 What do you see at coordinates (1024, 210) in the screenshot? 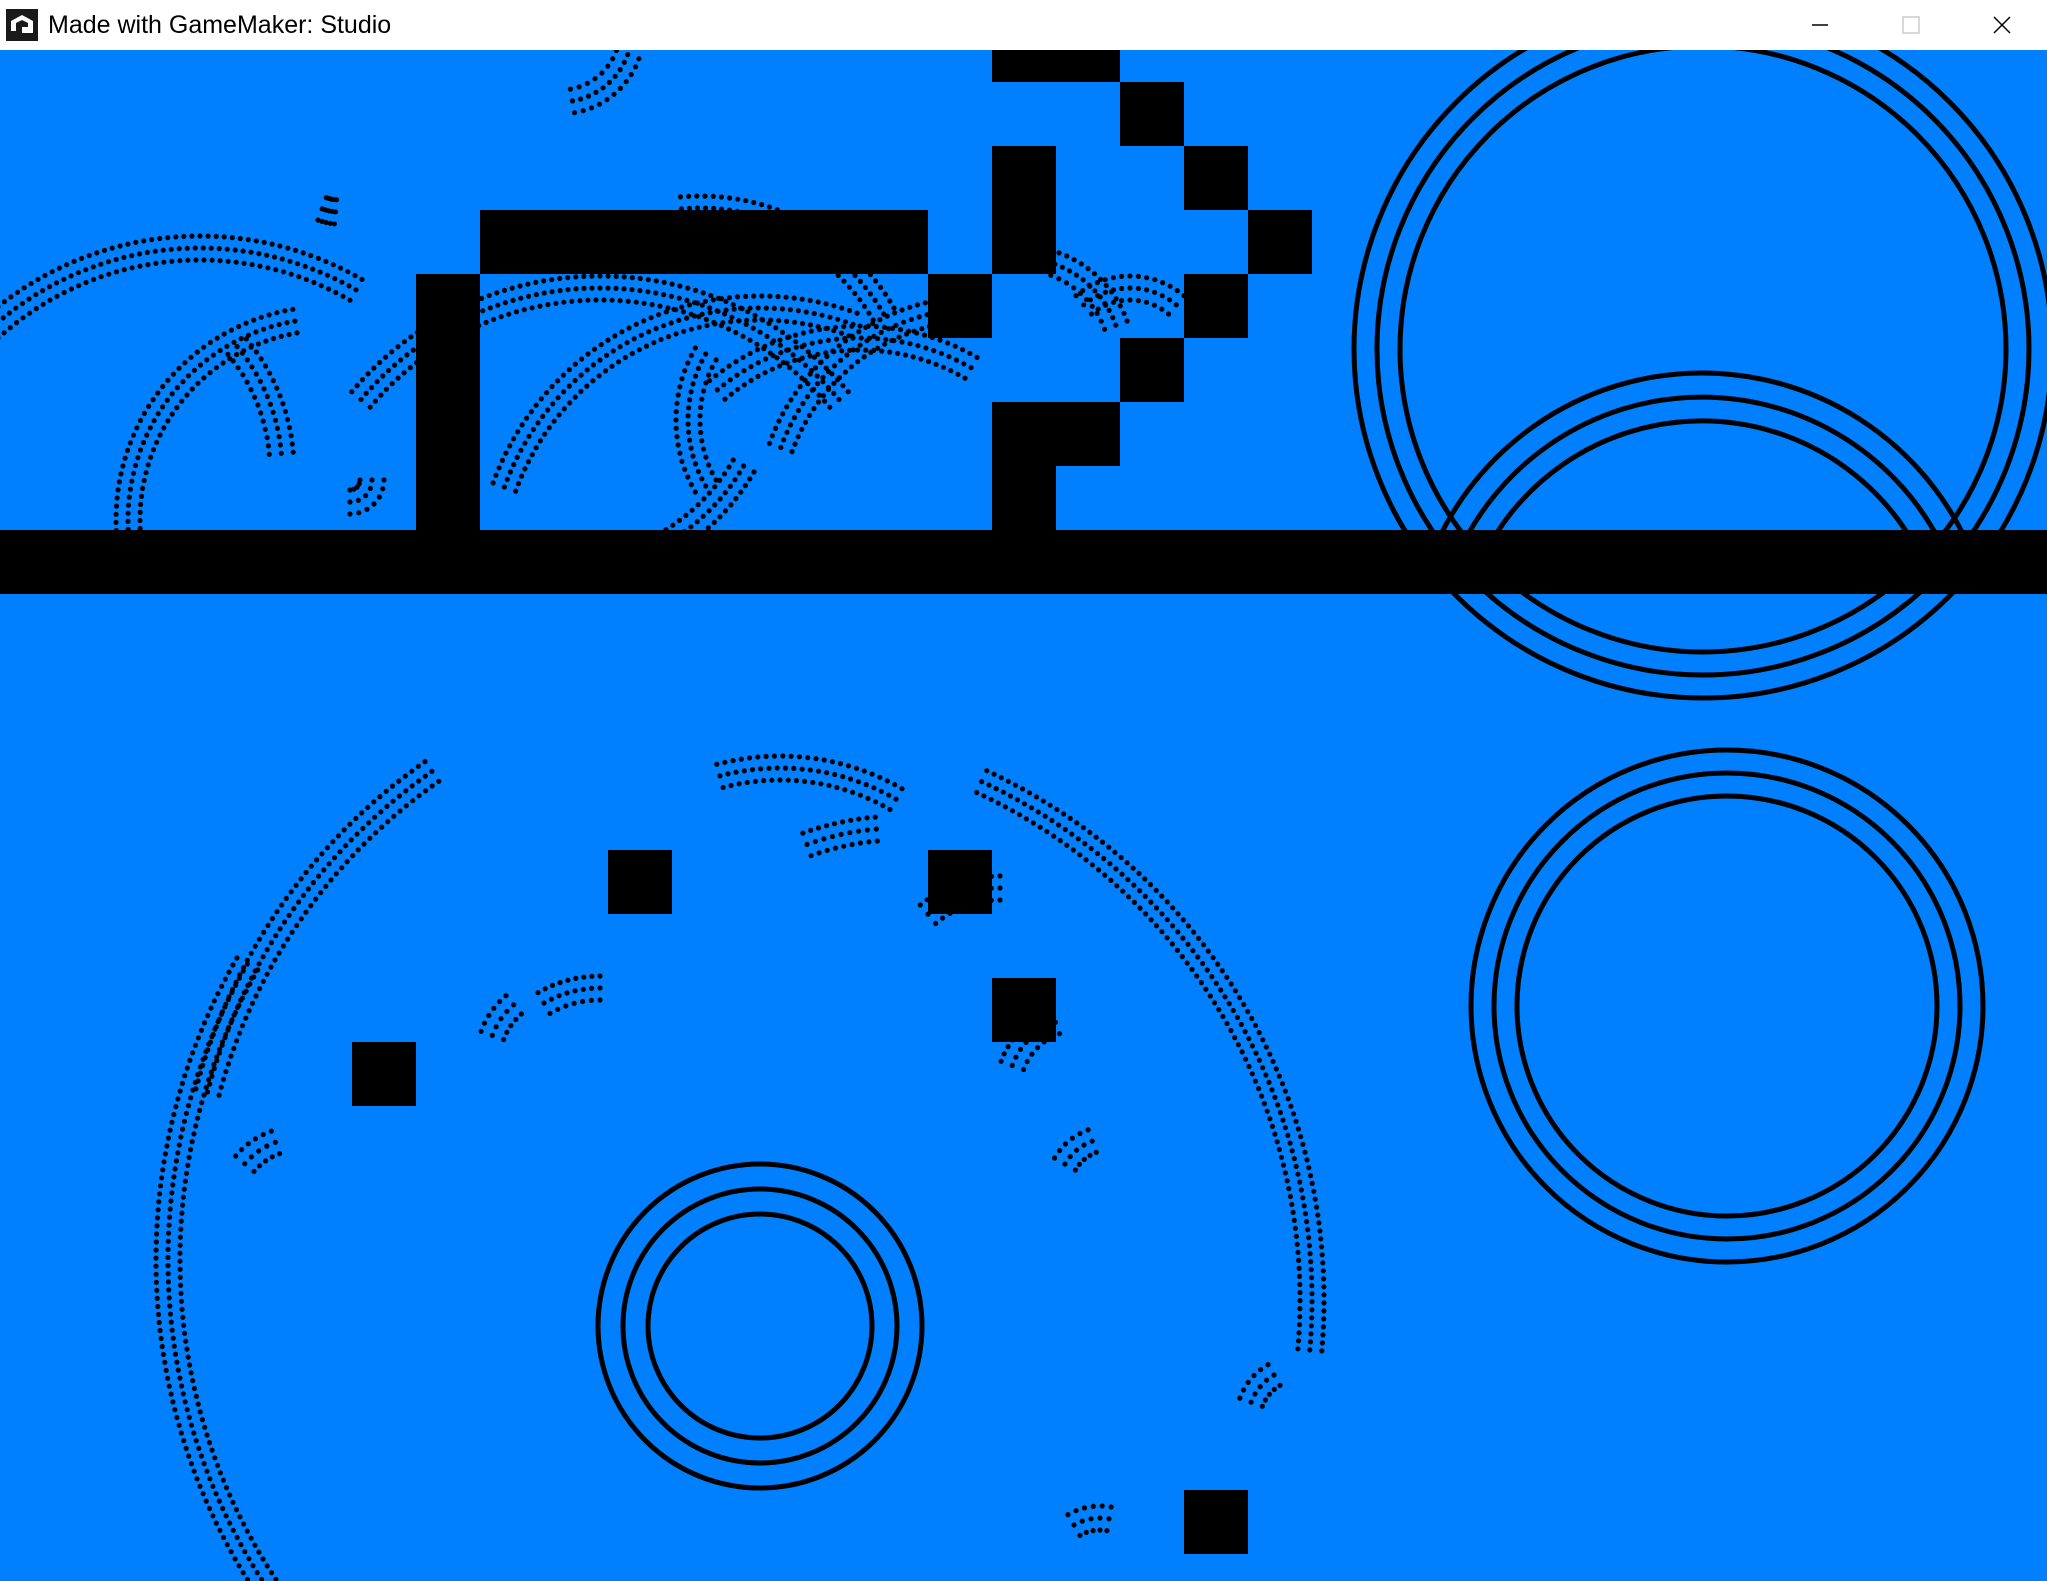
I see `wall-block` at bounding box center [1024, 210].